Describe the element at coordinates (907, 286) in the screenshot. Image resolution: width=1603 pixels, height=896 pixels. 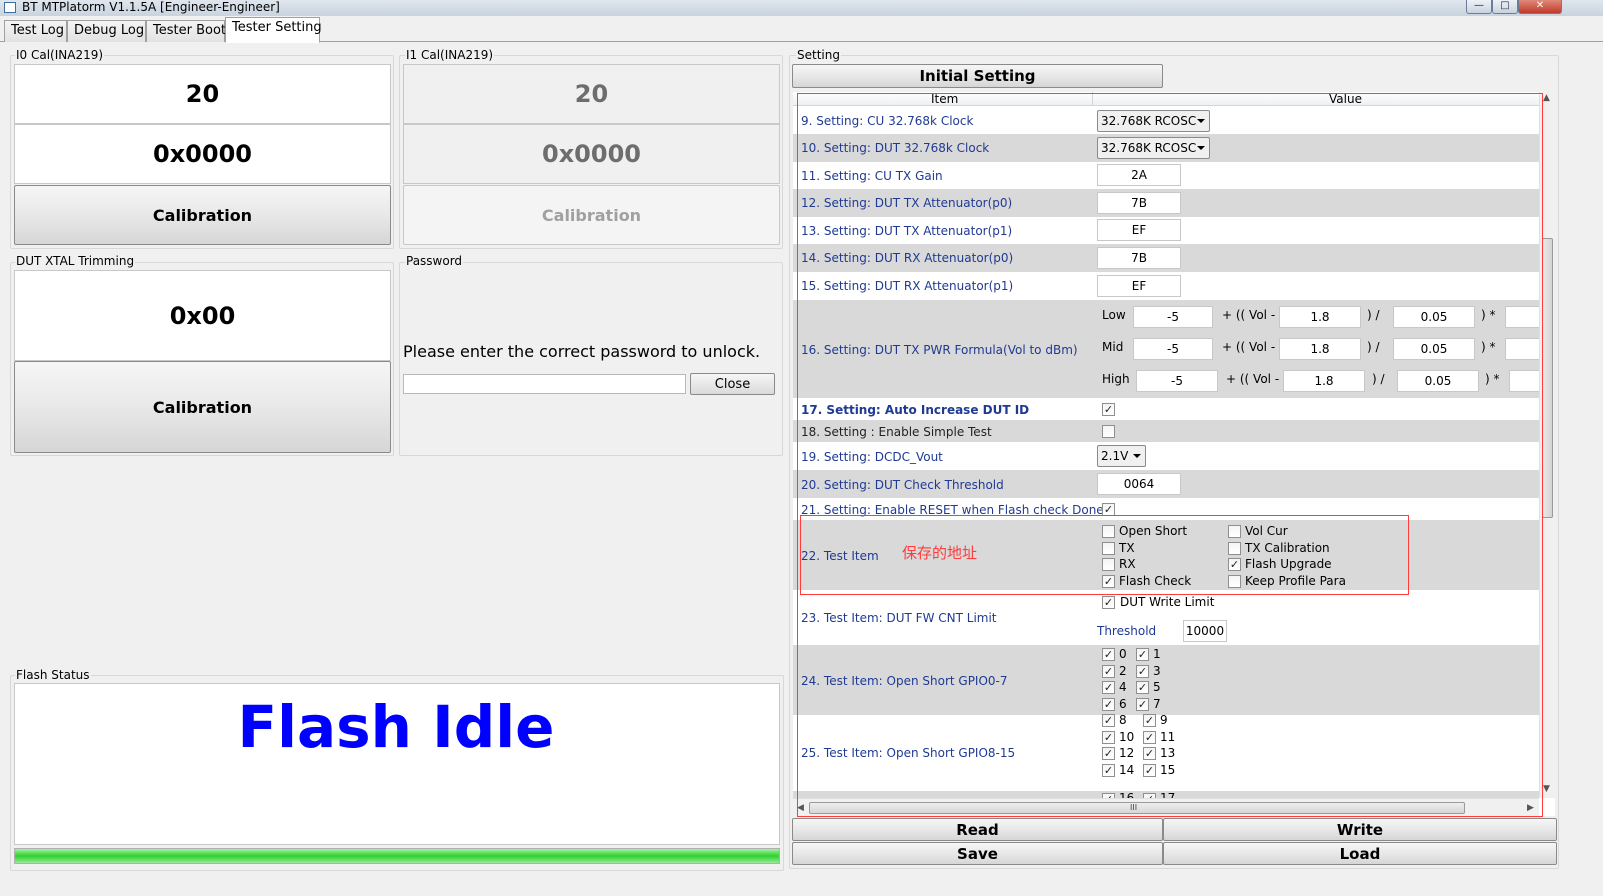
I see `setting-row-label: 15. Setting: DUT RX Attenuator(p1)` at that location.